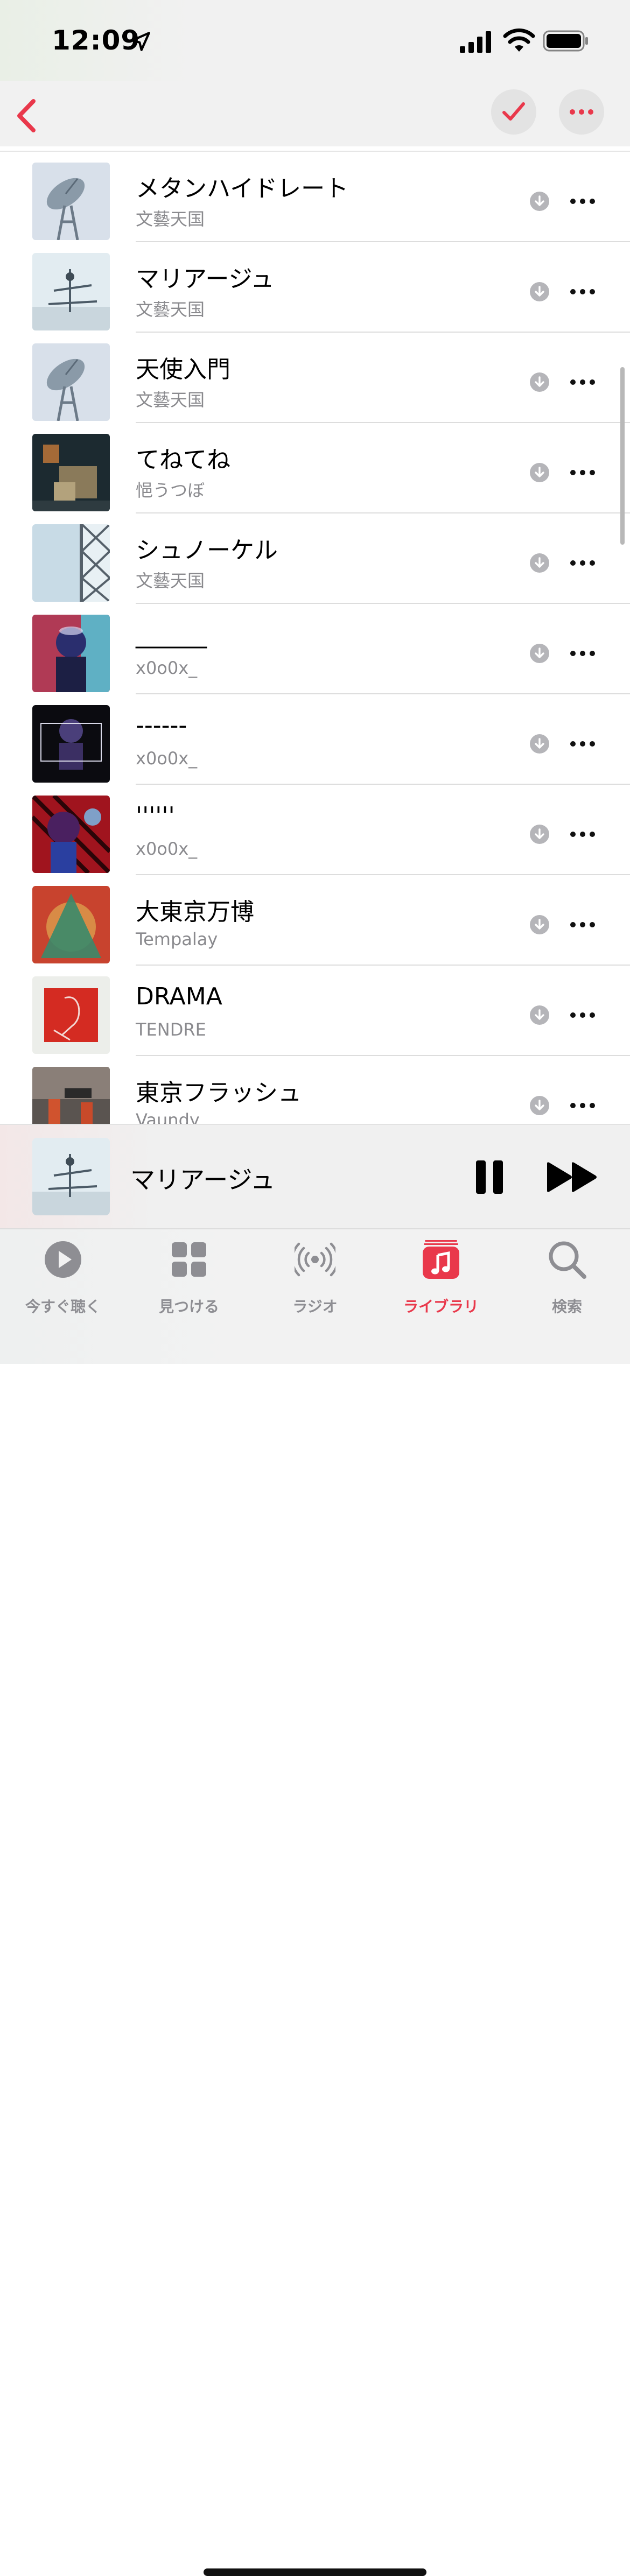 The image size is (630, 2576). I want to click on song-artist: Vaundy, so click(168, 1117).